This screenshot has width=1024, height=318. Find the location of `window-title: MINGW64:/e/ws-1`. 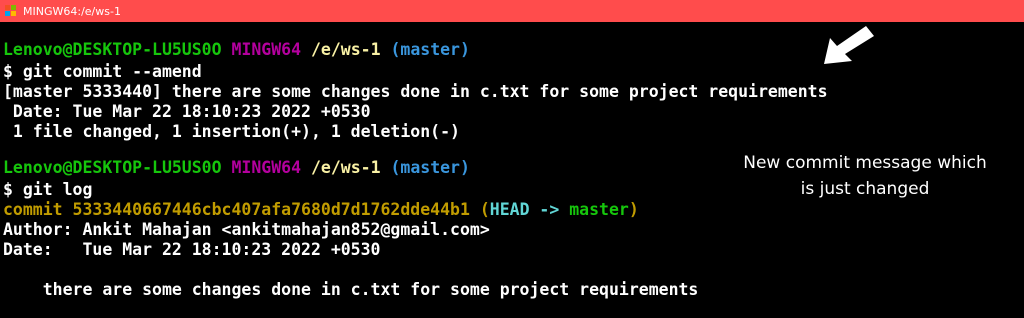

window-title: MINGW64:/e/ws-1 is located at coordinates (72, 11).